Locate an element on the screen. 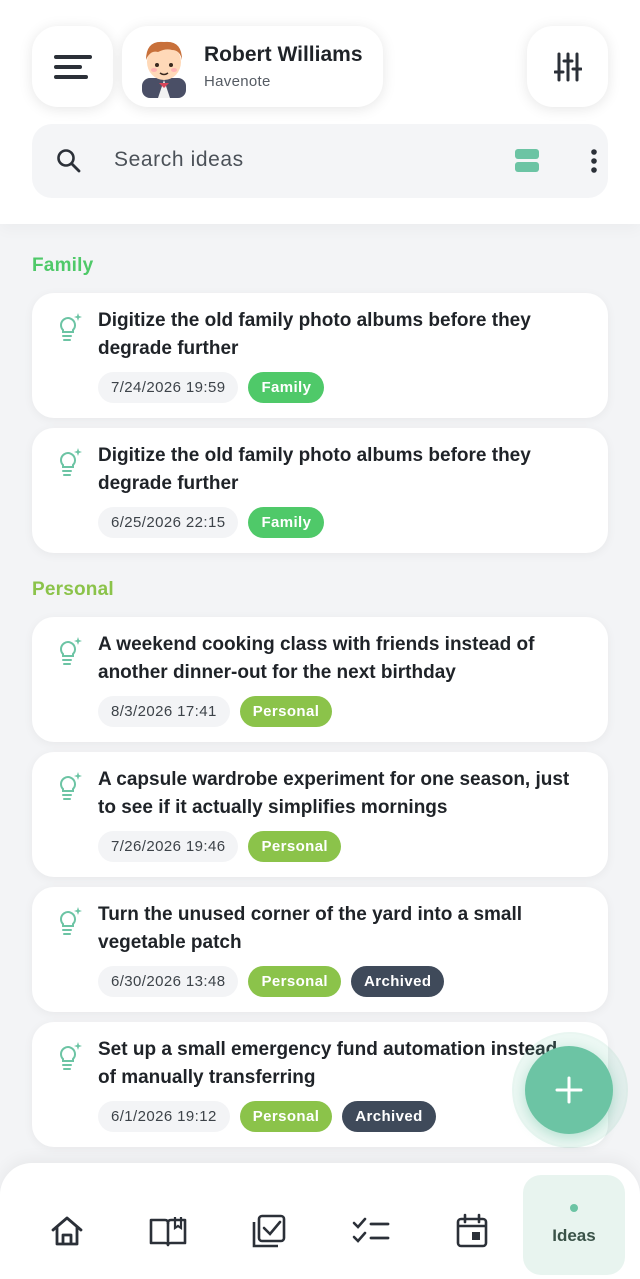 This screenshot has height=1279, width=640. checklist-icon is located at coordinates (371, 1230).